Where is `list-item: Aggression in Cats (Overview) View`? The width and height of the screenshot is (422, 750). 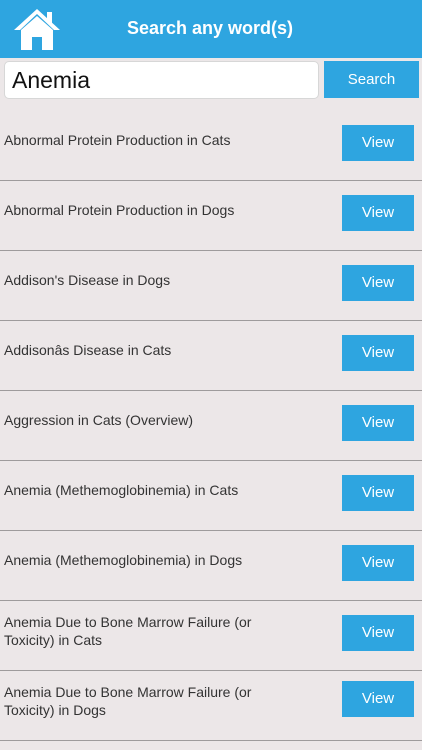
list-item: Aggression in Cats (Overview) View is located at coordinates (211, 426).